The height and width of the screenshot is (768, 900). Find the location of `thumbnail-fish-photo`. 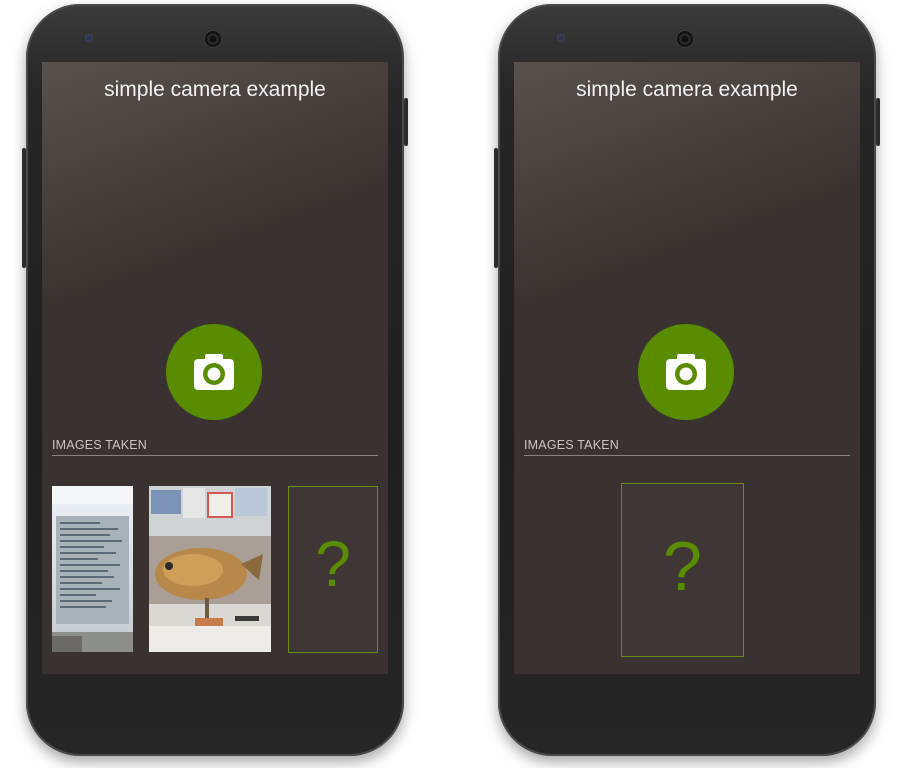

thumbnail-fish-photo is located at coordinates (210, 569).